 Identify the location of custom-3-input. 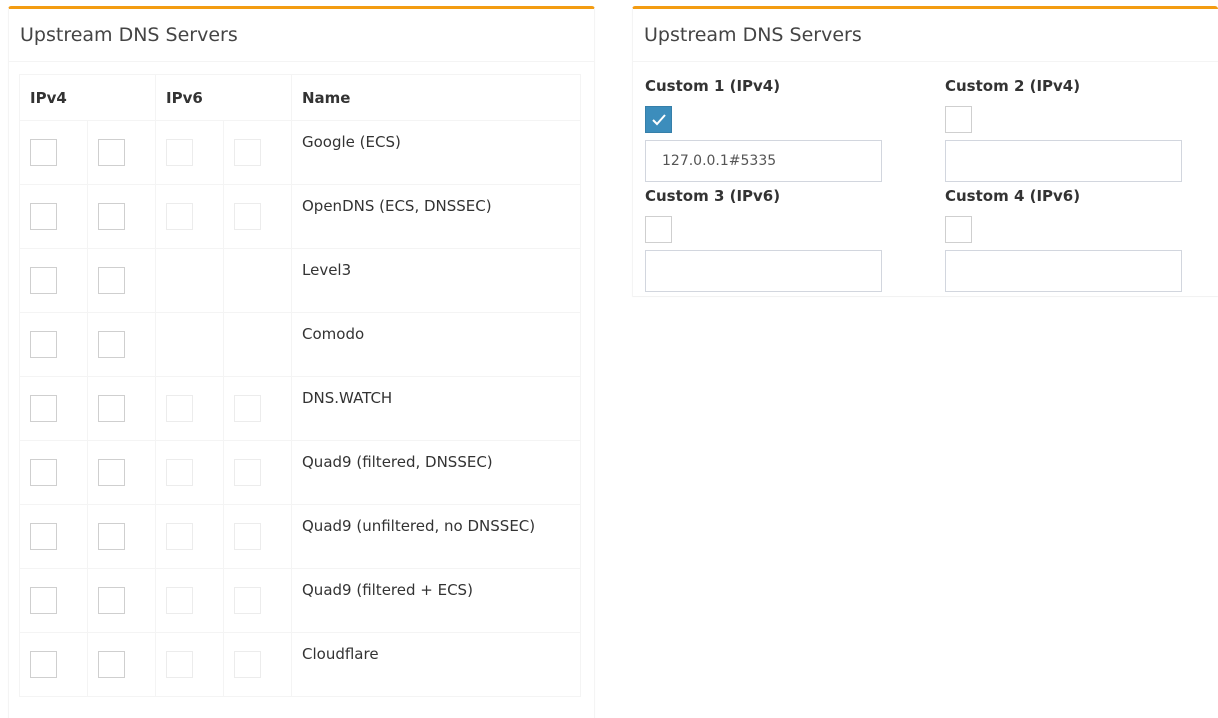
(763, 271).